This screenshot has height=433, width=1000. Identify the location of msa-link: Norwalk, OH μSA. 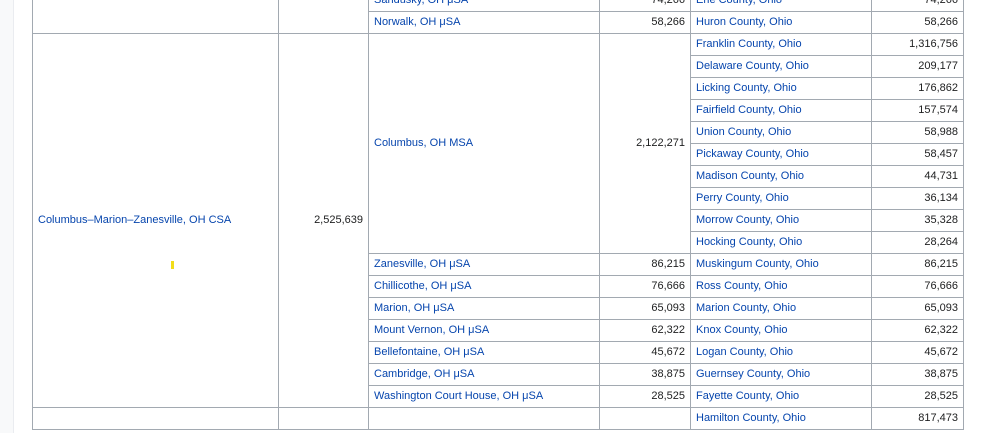
(484, 22).